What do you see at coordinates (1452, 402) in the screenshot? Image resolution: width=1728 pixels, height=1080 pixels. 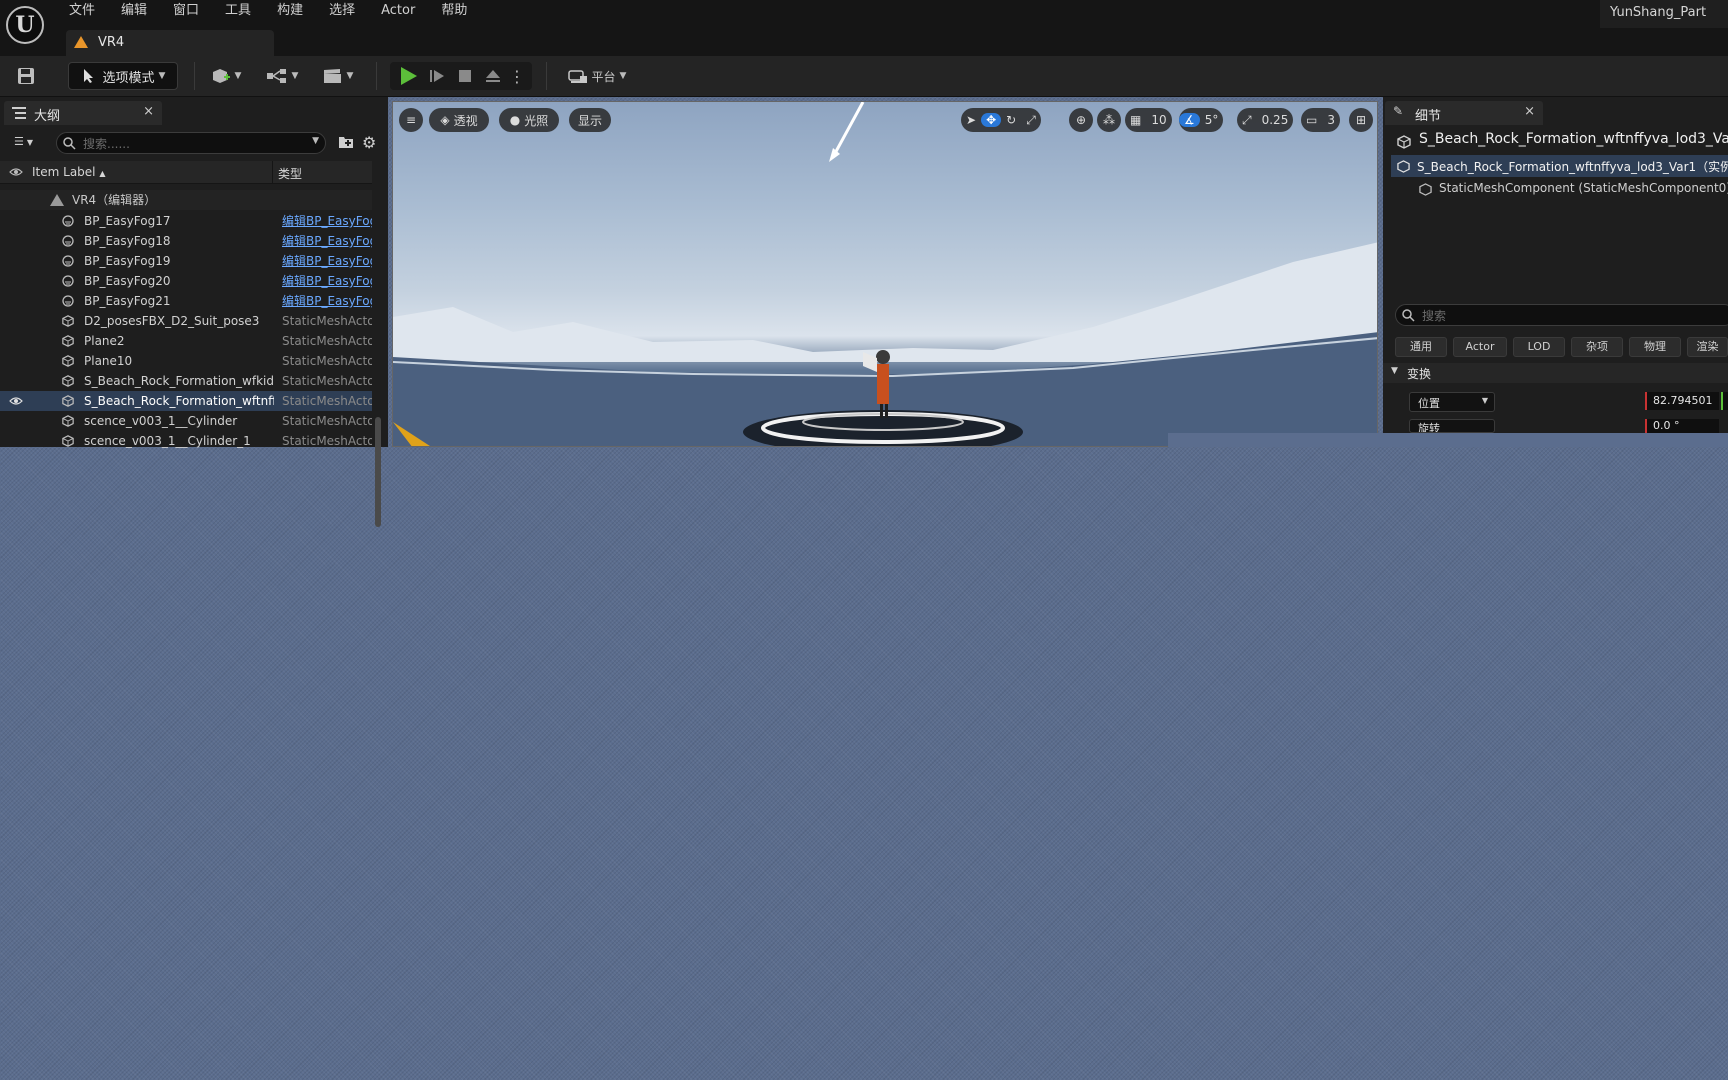 I see `location-dropdown: 位置 ▼` at bounding box center [1452, 402].